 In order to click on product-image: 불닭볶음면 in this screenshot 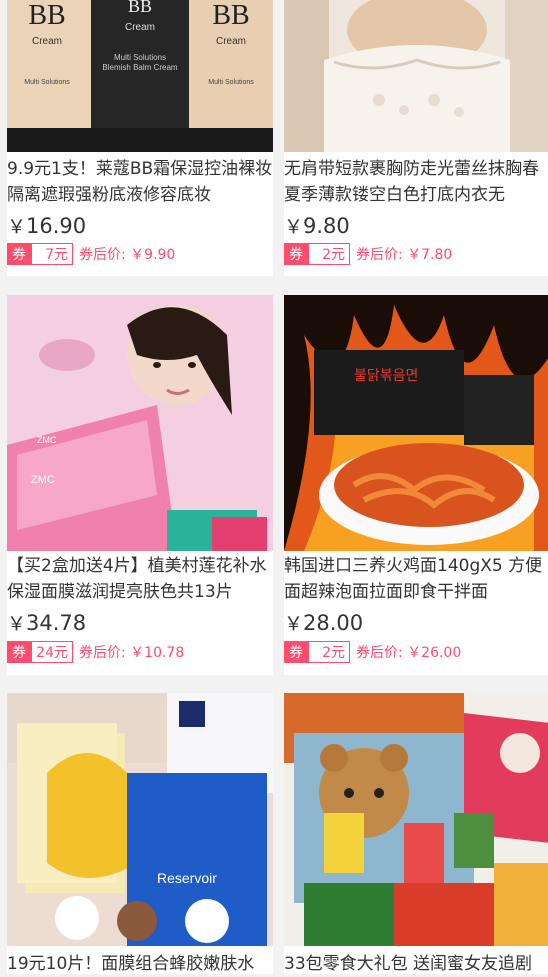, I will do `click(416, 423)`.